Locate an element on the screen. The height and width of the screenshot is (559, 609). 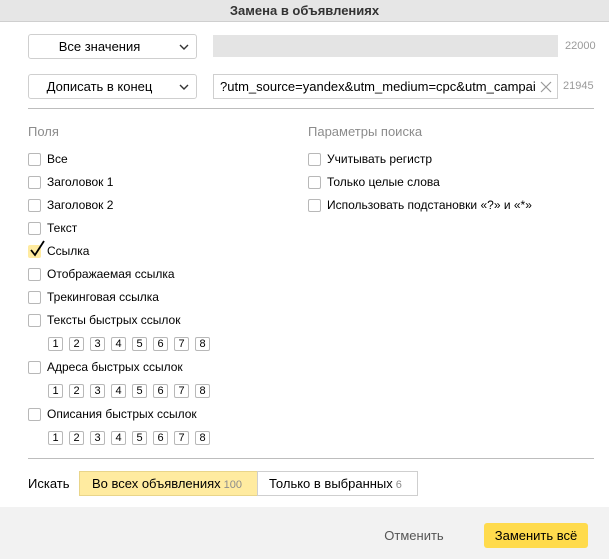
param-label: Только целые слова is located at coordinates (383, 182).